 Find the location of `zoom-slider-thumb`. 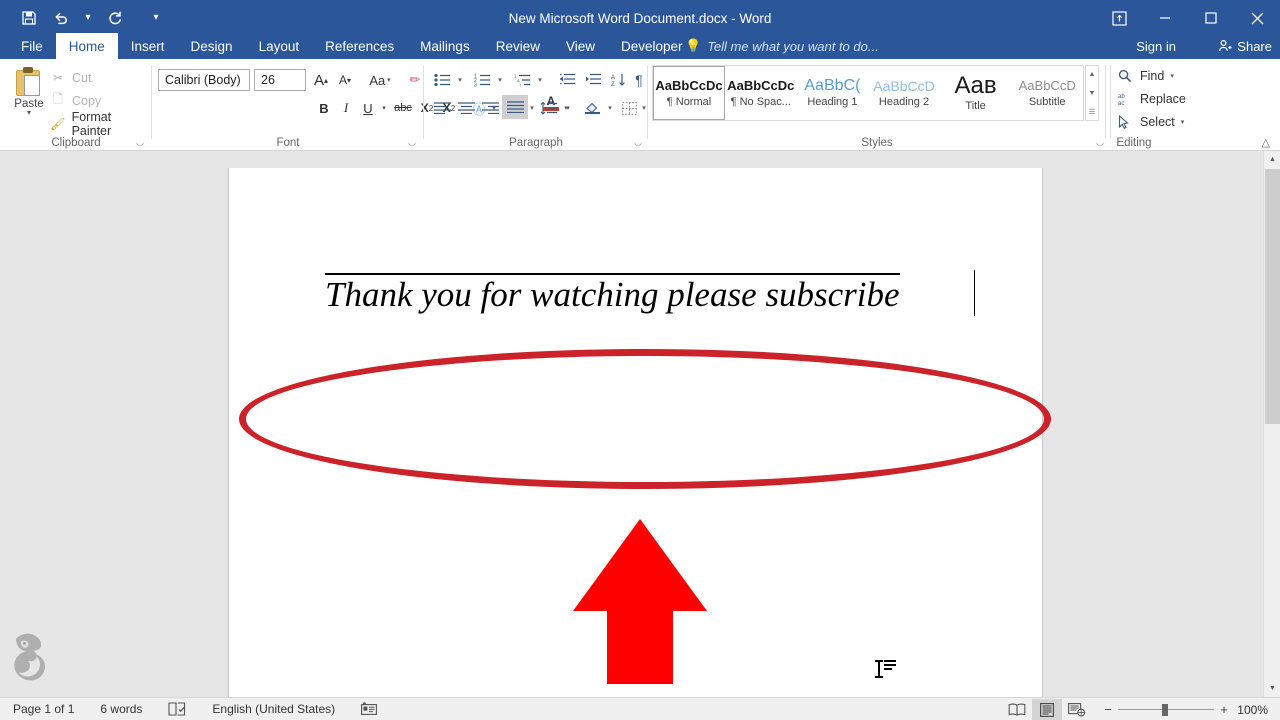

zoom-slider-thumb is located at coordinates (1165, 709).